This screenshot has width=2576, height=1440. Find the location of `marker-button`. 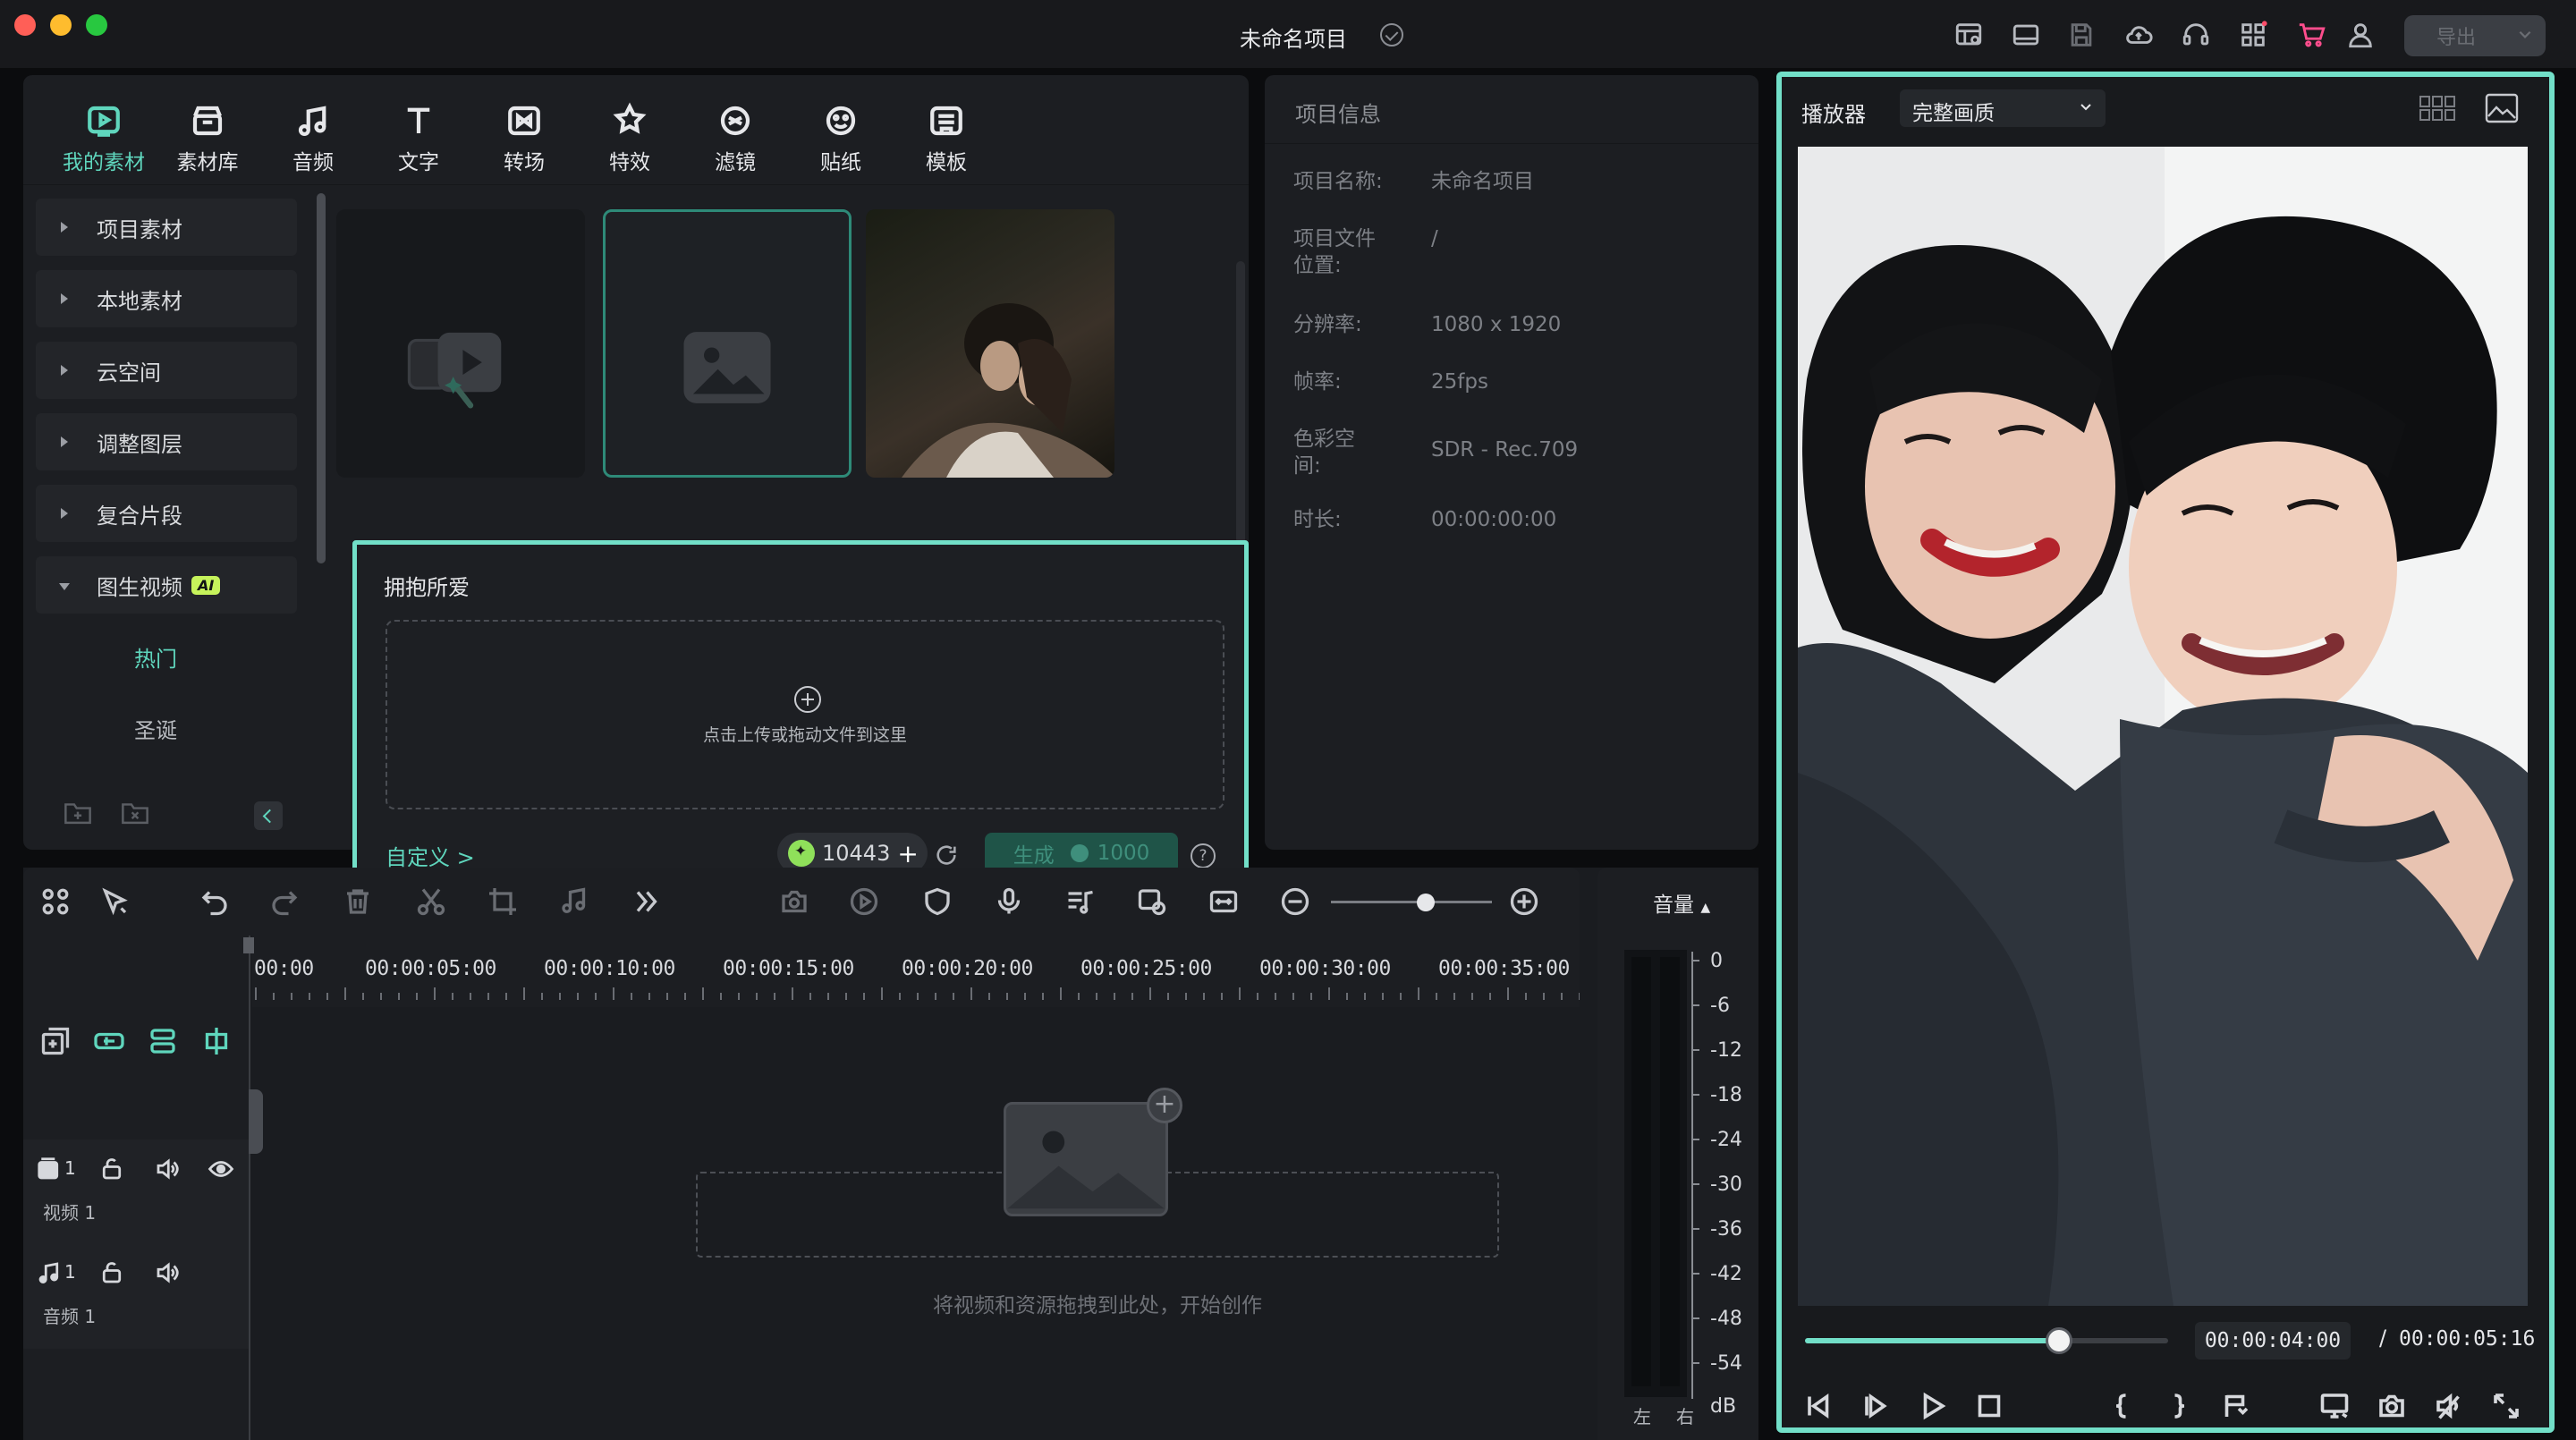

marker-button is located at coordinates (2236, 1406).